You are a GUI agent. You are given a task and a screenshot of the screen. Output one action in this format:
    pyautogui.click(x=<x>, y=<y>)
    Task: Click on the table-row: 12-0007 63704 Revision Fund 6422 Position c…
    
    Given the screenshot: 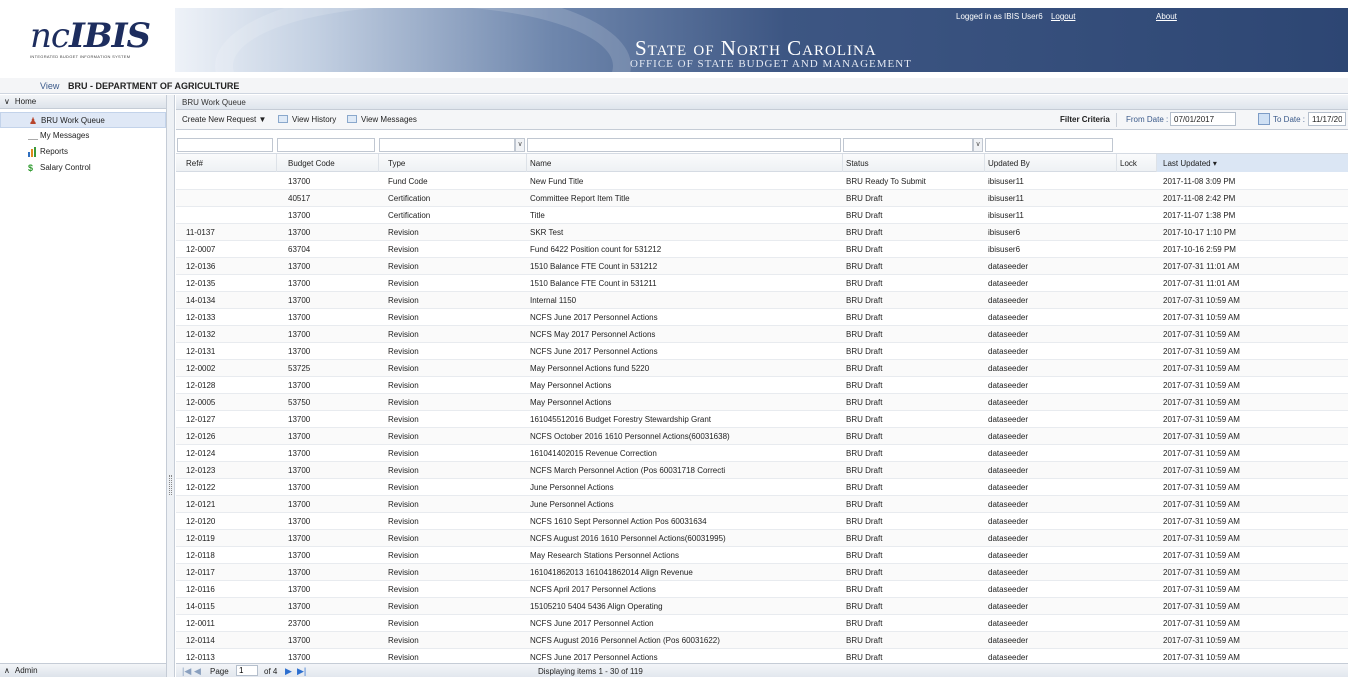 What is the action you would take?
    pyautogui.click(x=762, y=249)
    